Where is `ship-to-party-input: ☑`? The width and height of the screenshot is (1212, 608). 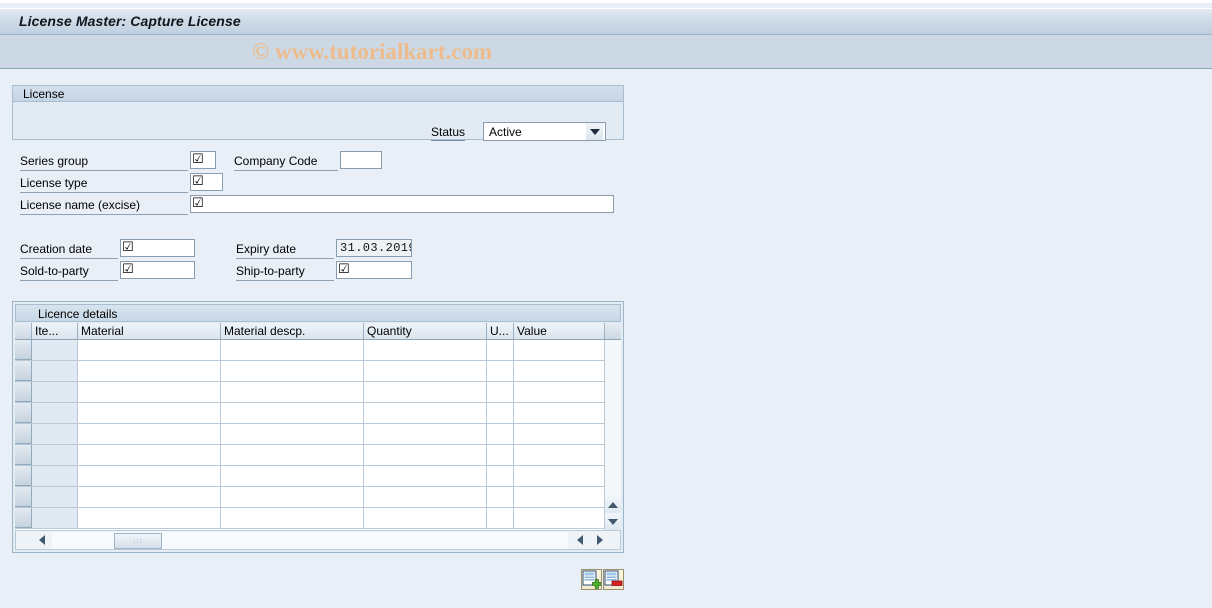 ship-to-party-input: ☑ is located at coordinates (374, 270).